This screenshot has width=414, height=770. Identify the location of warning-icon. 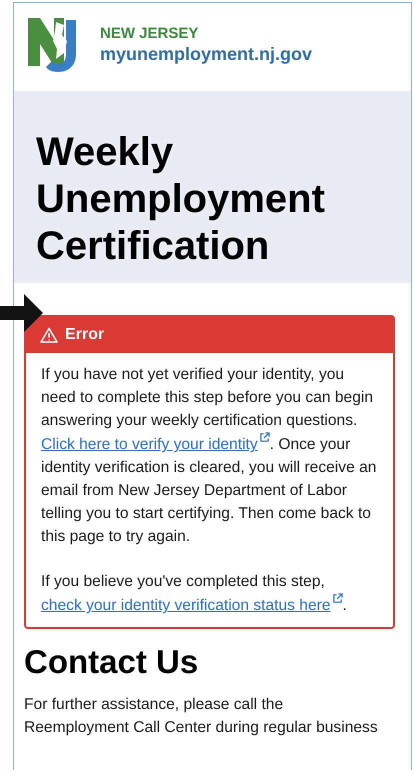
(49, 335).